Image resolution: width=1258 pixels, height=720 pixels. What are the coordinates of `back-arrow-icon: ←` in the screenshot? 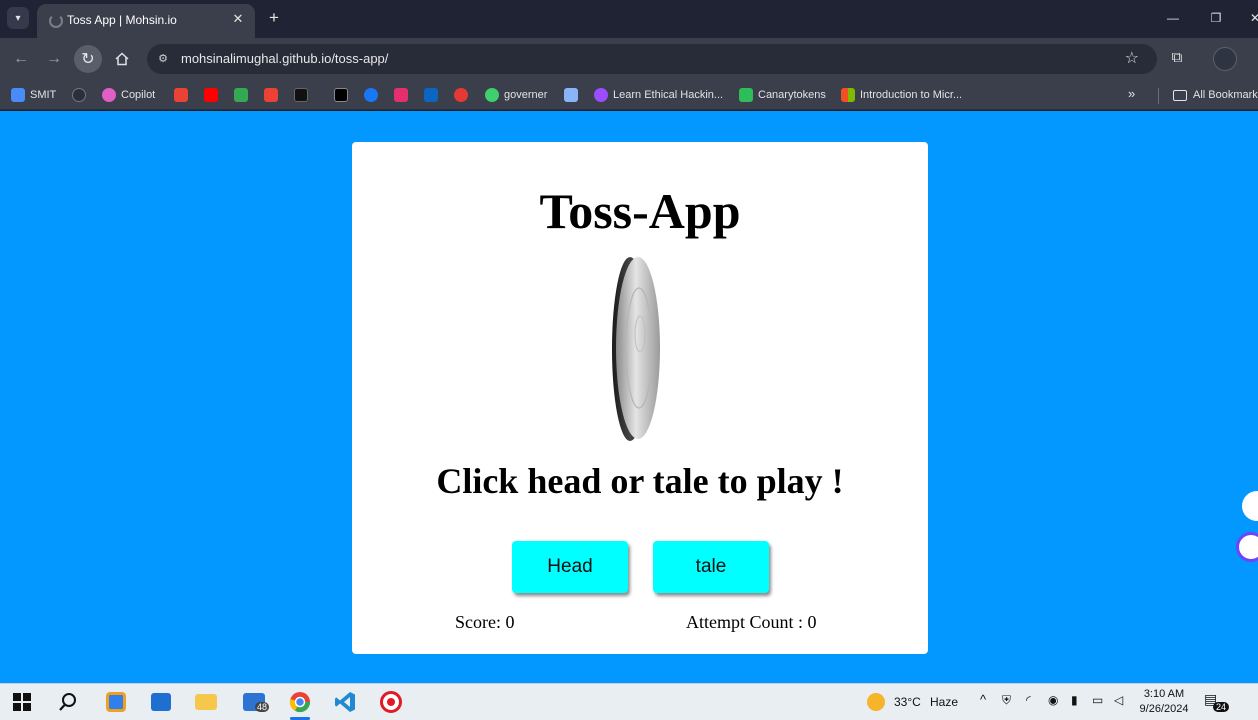 It's located at (21, 59).